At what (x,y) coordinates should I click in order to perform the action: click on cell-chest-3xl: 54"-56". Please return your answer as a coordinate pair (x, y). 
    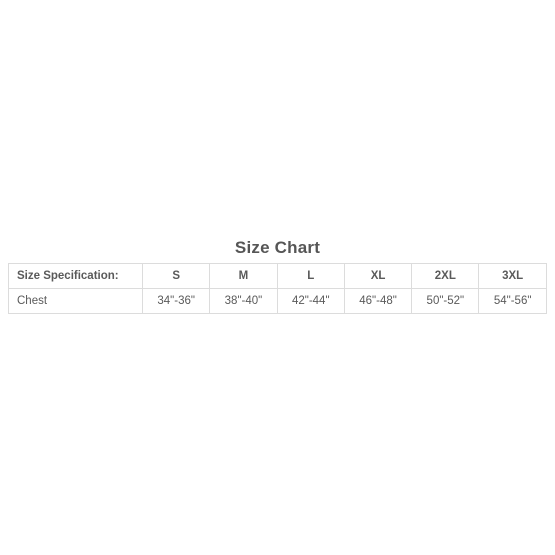
    Looking at the image, I should click on (512, 301).